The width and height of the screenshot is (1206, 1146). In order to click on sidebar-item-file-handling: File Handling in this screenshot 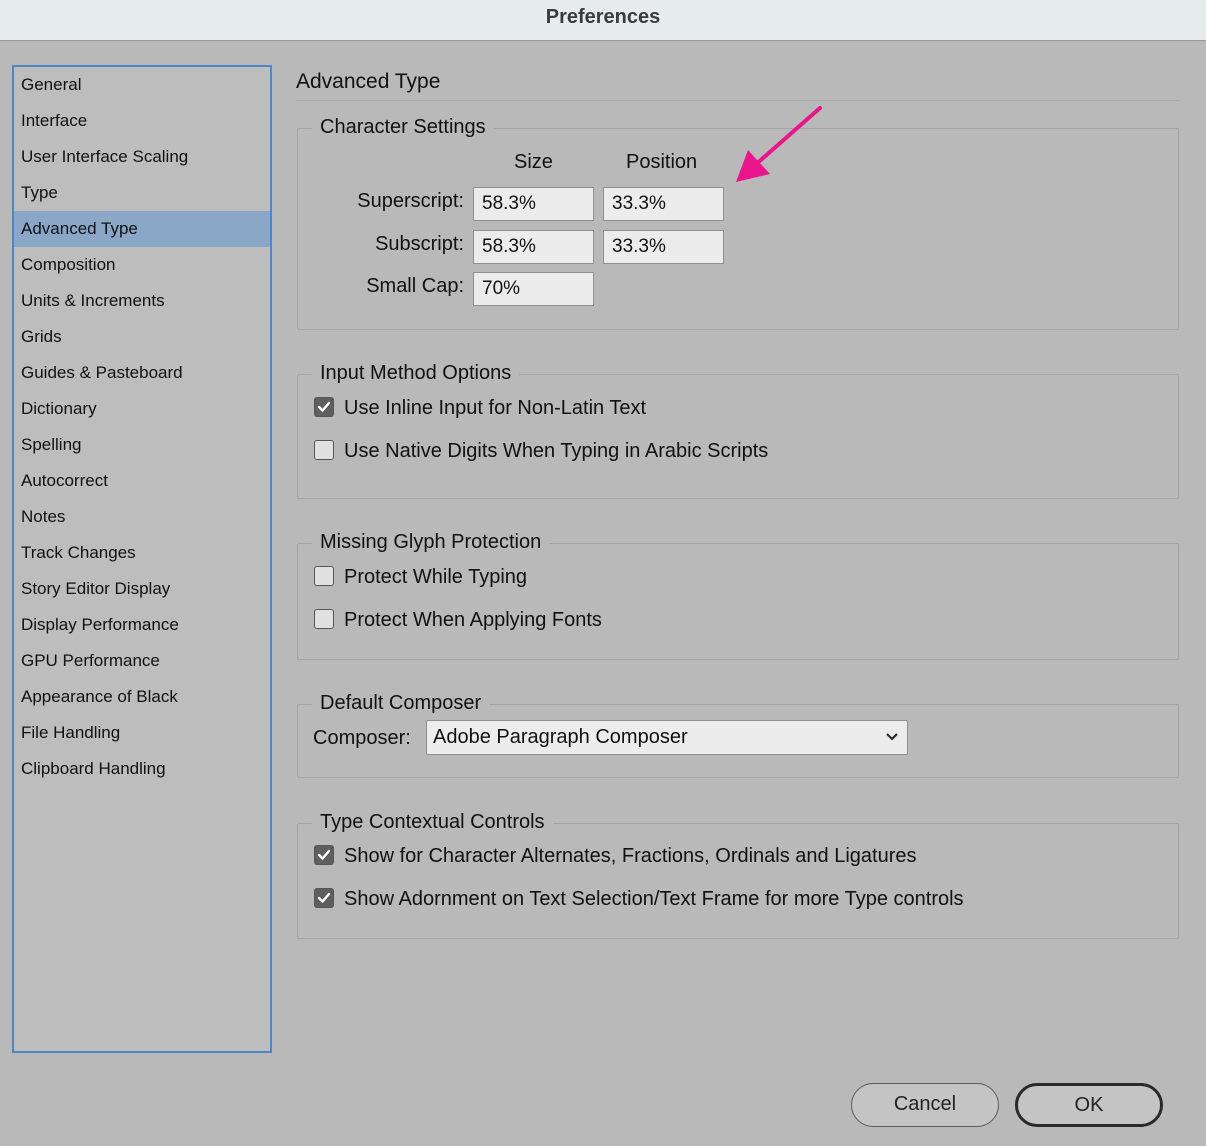, I will do `click(142, 733)`.